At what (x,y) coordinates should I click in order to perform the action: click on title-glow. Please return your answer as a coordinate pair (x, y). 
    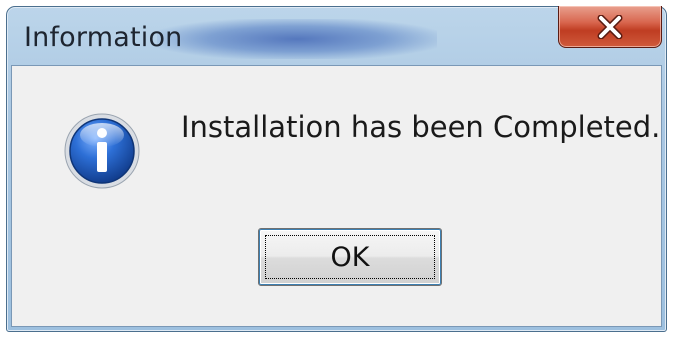
    Looking at the image, I should click on (297, 39).